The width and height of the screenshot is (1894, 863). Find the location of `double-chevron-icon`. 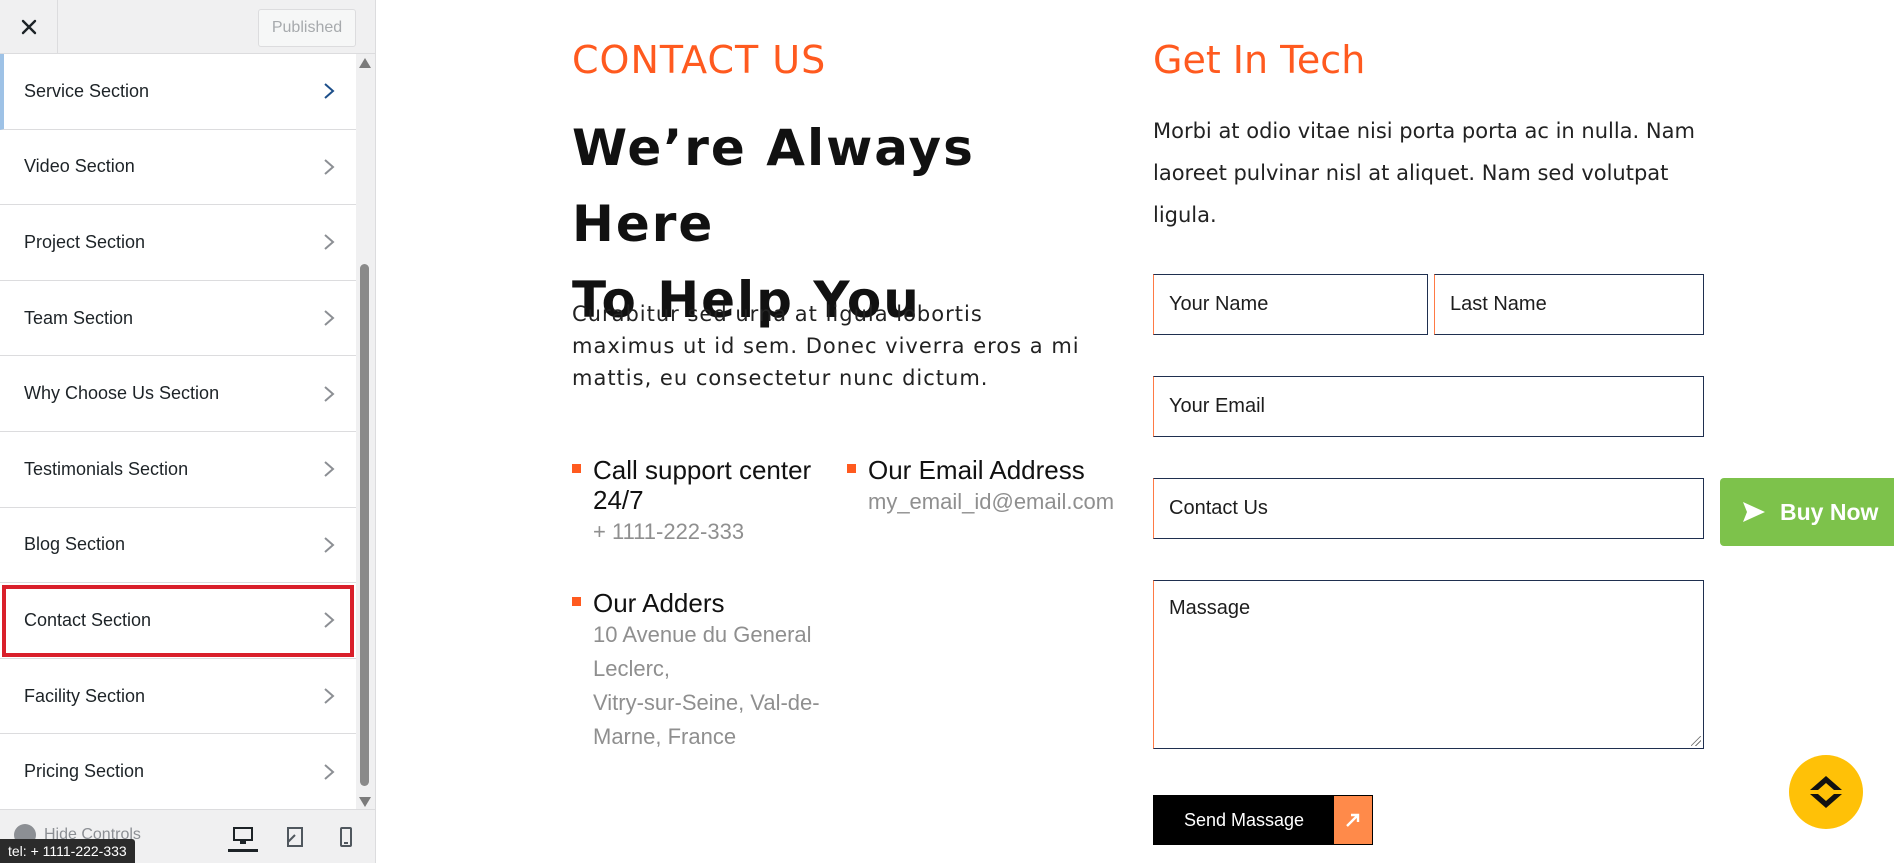

double-chevron-icon is located at coordinates (1826, 792).